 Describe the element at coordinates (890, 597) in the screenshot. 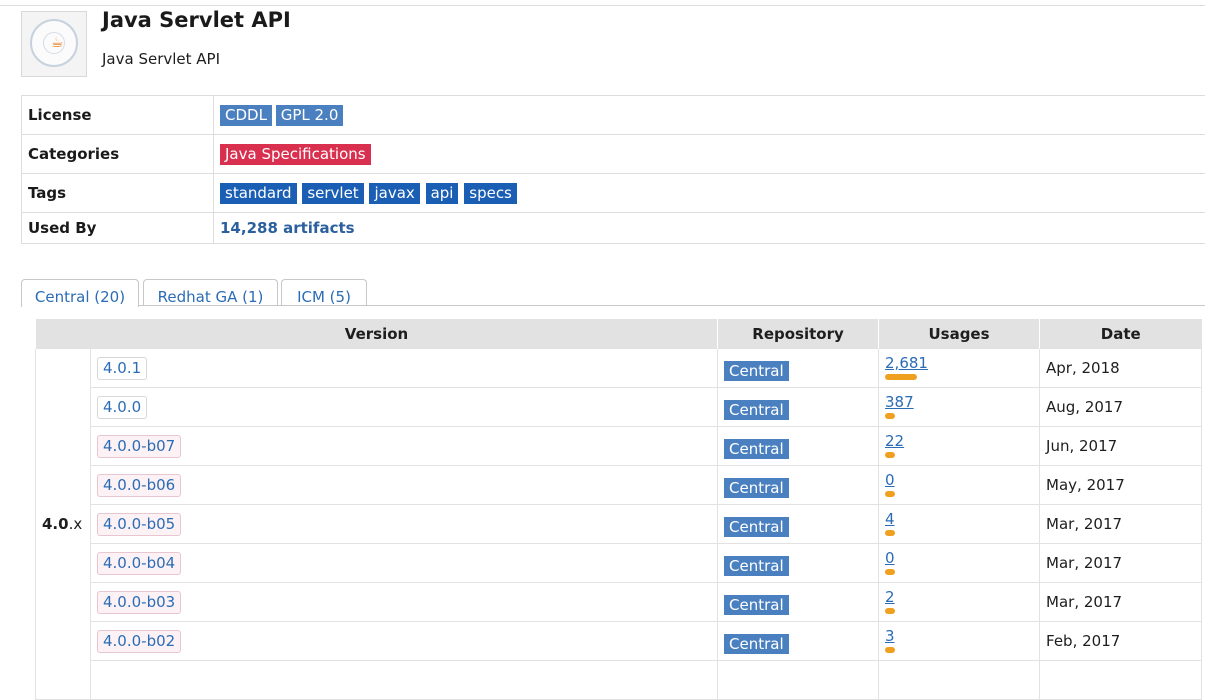

I see `usages-link: 2` at that location.